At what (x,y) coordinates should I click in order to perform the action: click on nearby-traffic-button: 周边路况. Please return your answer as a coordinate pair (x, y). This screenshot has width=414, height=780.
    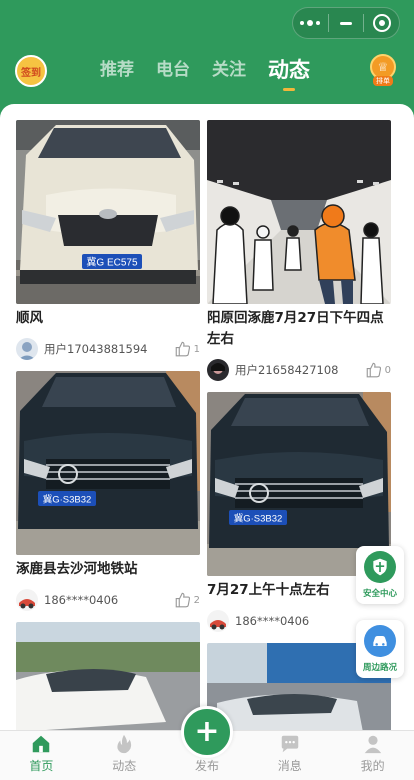
    Looking at the image, I should click on (380, 649).